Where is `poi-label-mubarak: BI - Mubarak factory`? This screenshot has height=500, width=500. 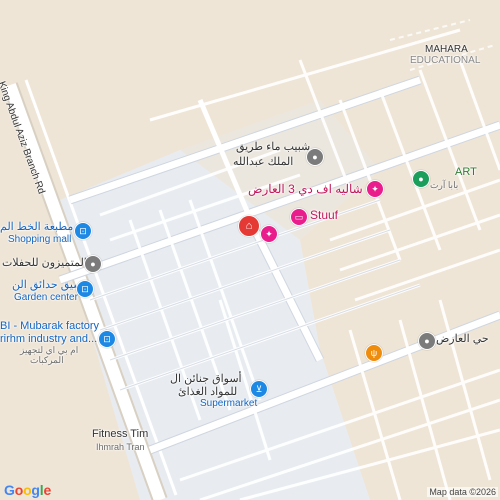 poi-label-mubarak: BI - Mubarak factory is located at coordinates (49, 326).